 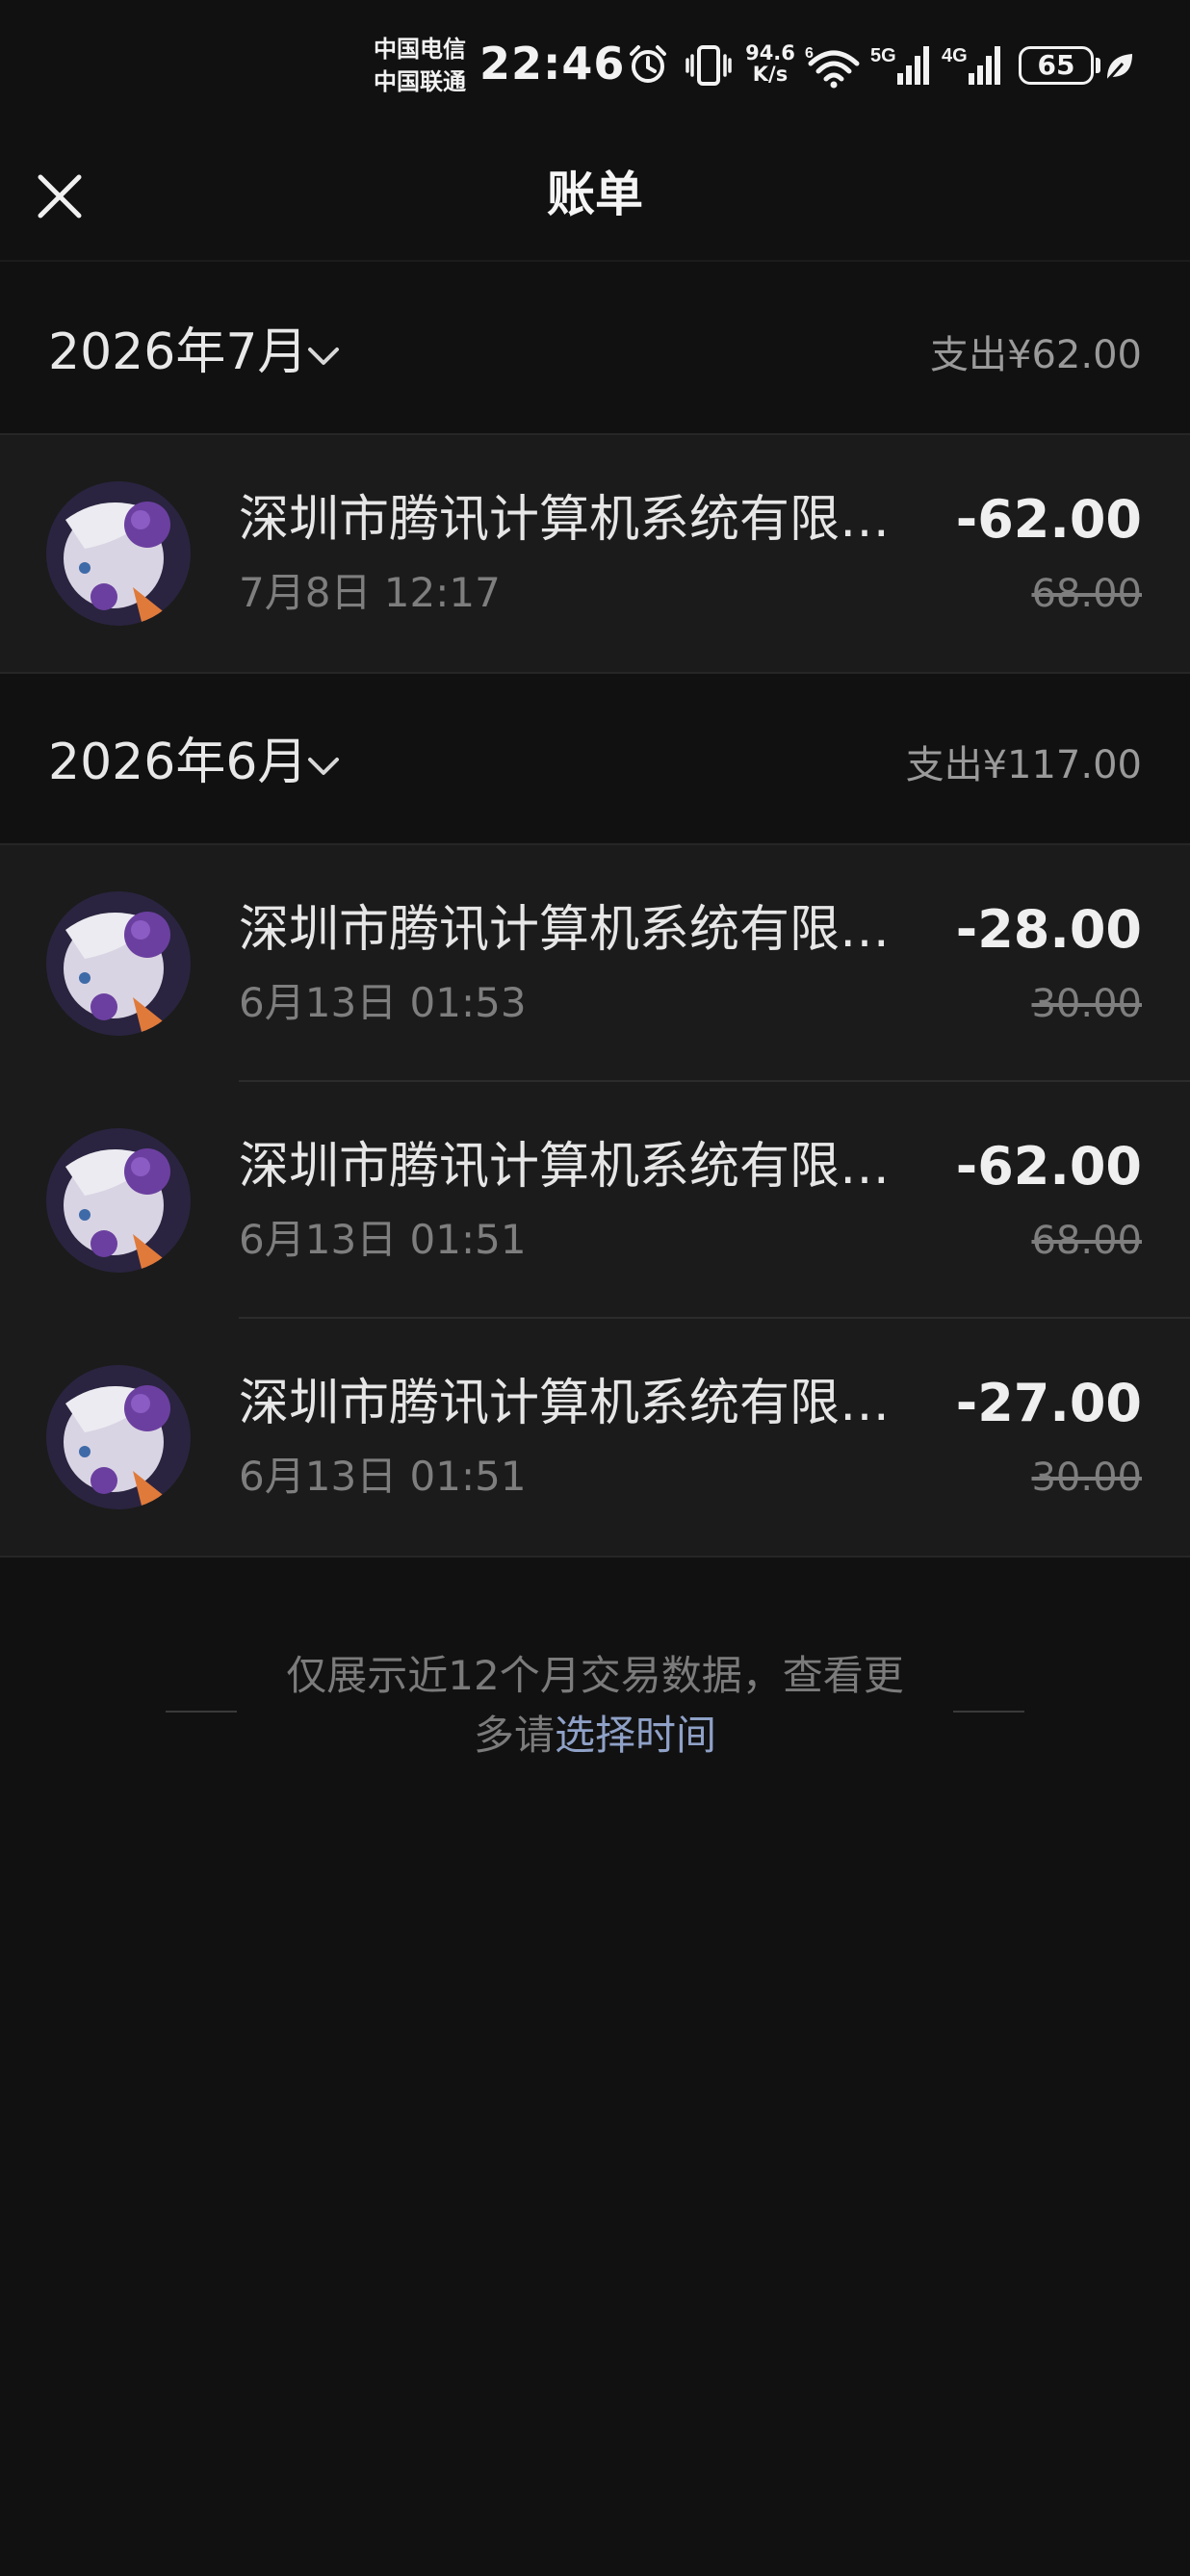 What do you see at coordinates (420, 50) in the screenshot?
I see `carrier-1: 中国电信` at bounding box center [420, 50].